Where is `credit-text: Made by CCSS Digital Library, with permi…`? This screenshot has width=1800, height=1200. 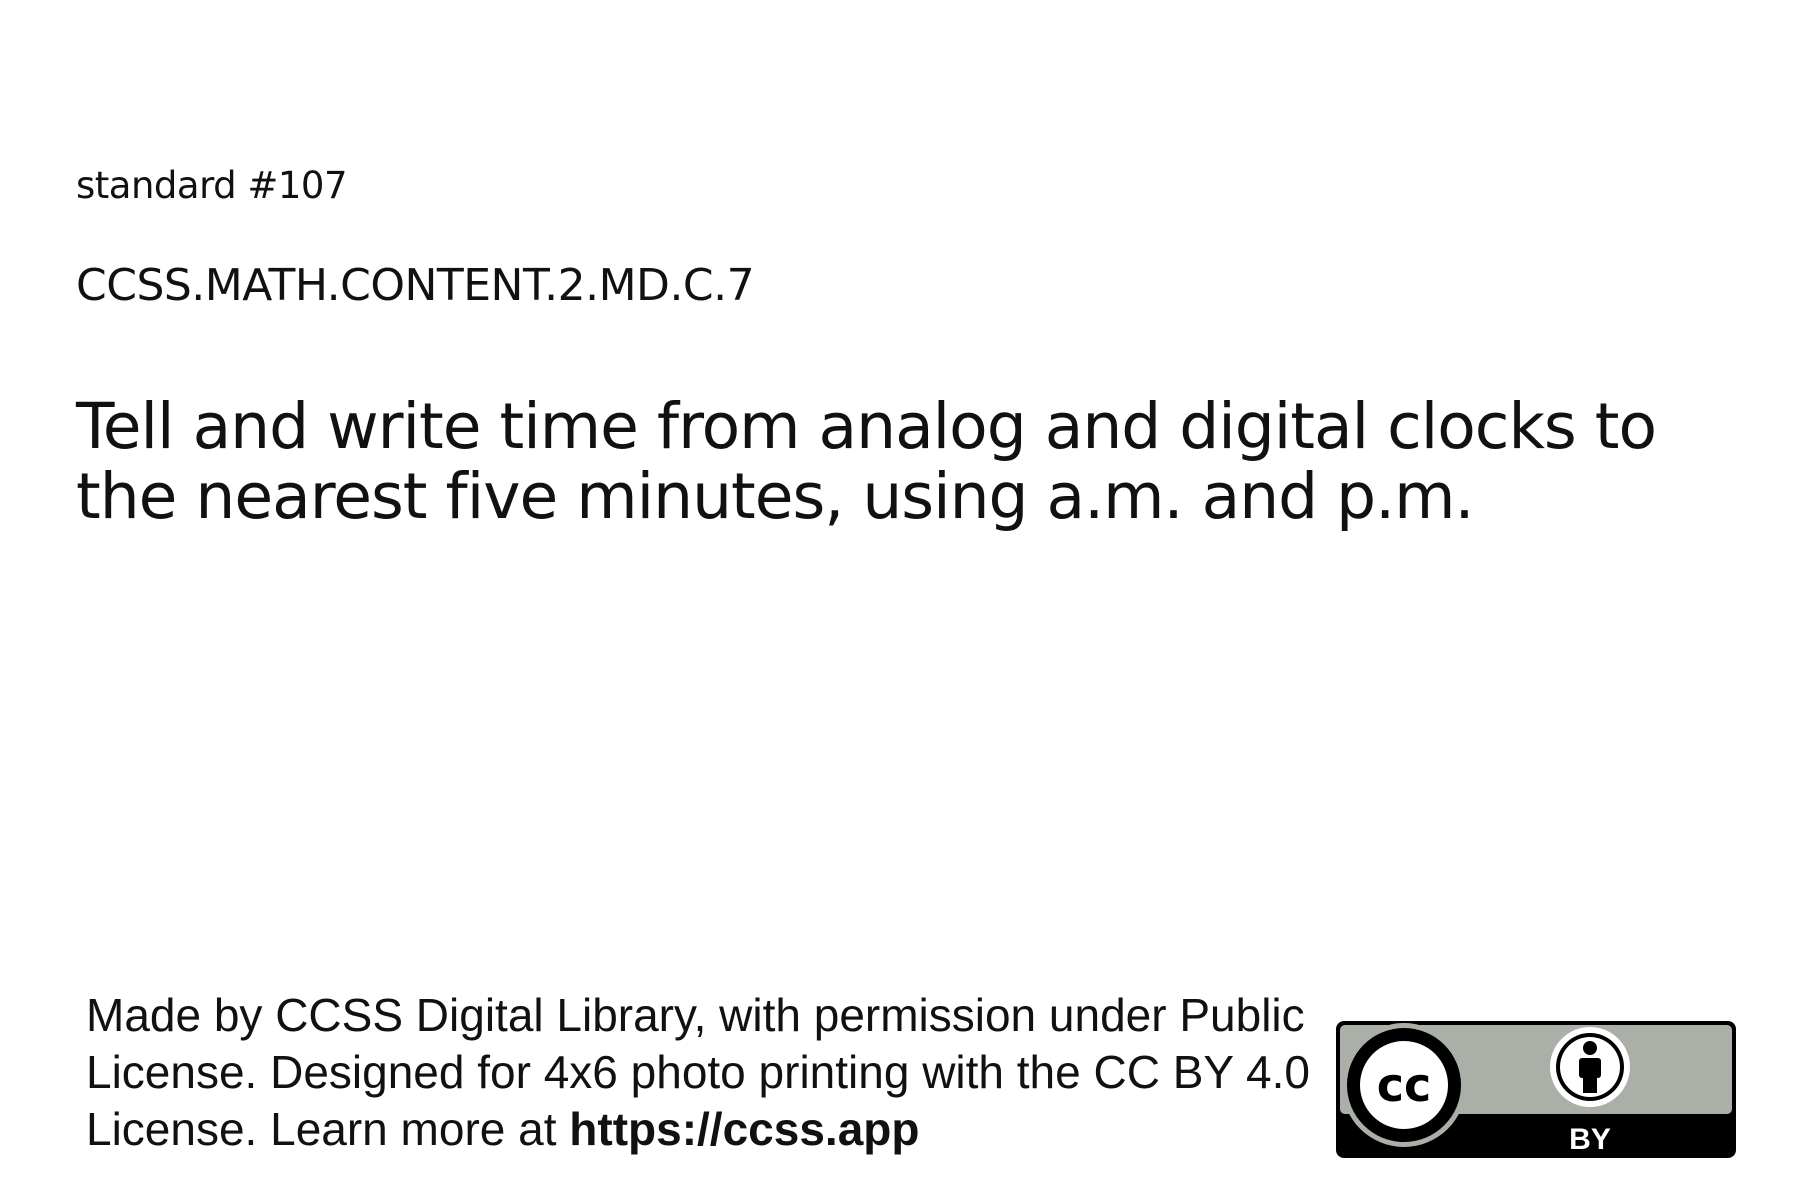
credit-text: Made by CCSS Digital Library, with permi… is located at coordinates (716, 1072).